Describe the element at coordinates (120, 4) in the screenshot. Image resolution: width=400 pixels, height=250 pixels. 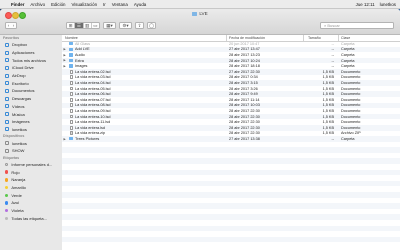
I see `menu-ventana: Ventana` at that location.